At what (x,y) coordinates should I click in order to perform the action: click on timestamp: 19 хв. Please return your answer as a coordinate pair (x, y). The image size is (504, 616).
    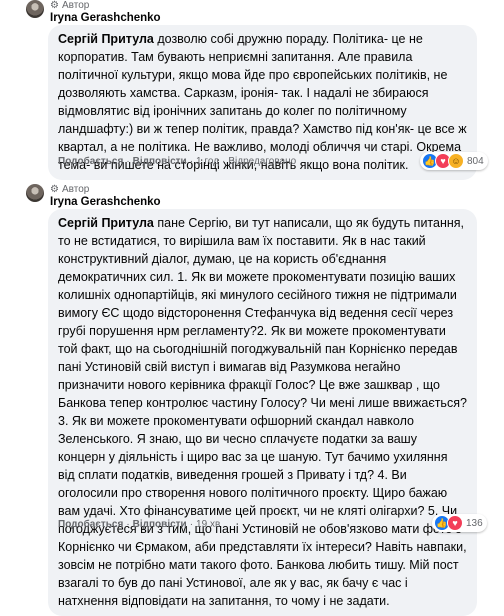
    Looking at the image, I should click on (208, 524).